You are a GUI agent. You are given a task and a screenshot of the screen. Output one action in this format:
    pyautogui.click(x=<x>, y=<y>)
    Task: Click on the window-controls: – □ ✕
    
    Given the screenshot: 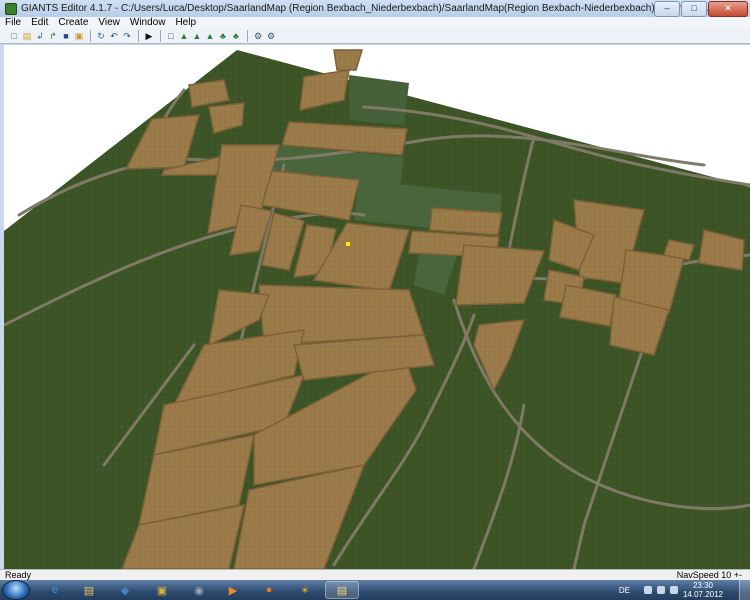 What is the action you would take?
    pyautogui.click(x=701, y=9)
    